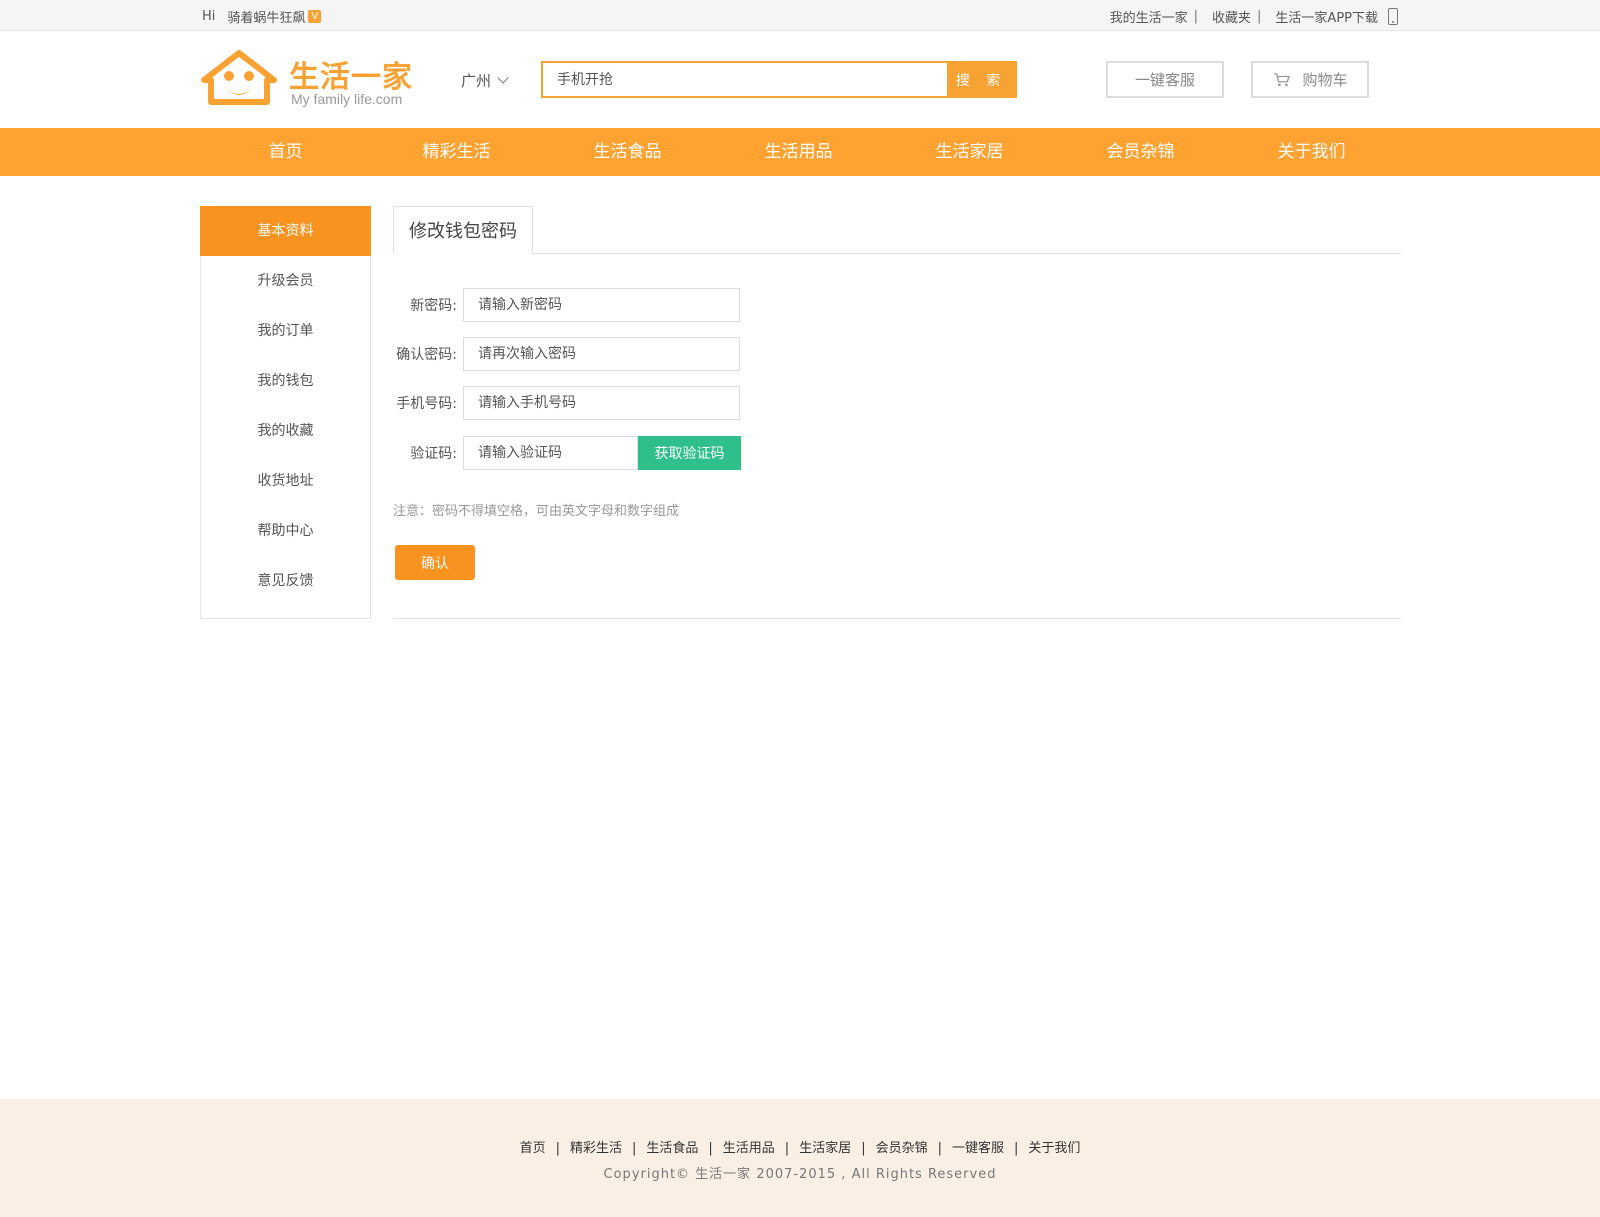 Image resolution: width=1600 pixels, height=1217 pixels. What do you see at coordinates (435, 562) in the screenshot?
I see `confirm-button: 确认` at bounding box center [435, 562].